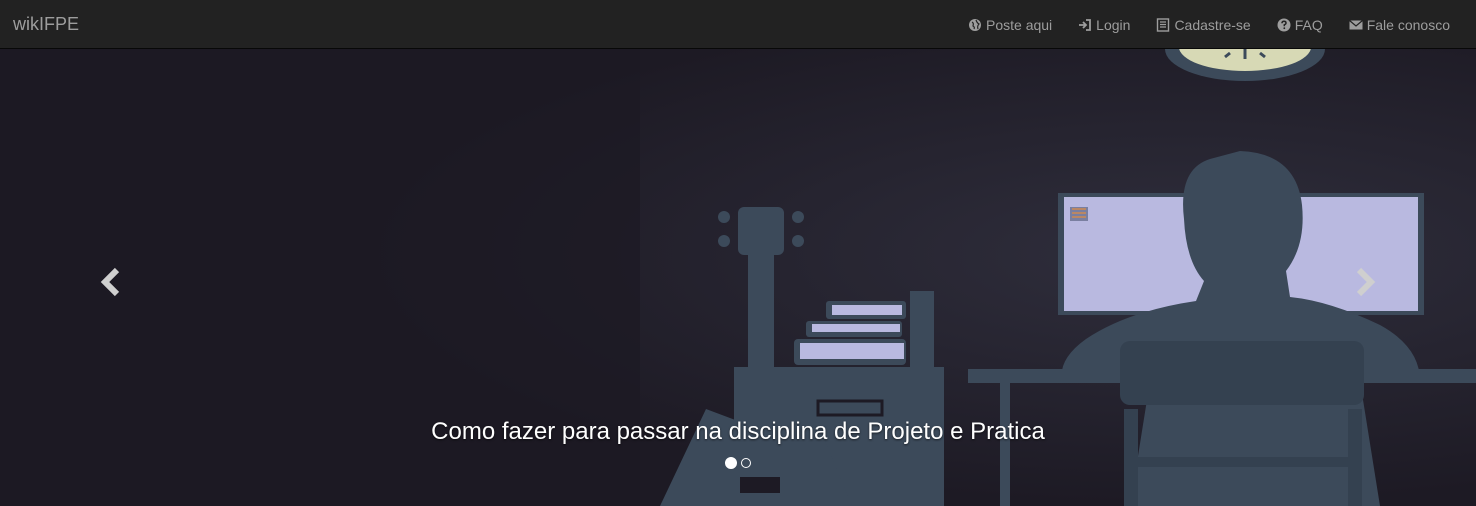  I want to click on nav-fale-conosco-label: Fale conosco, so click(1408, 24).